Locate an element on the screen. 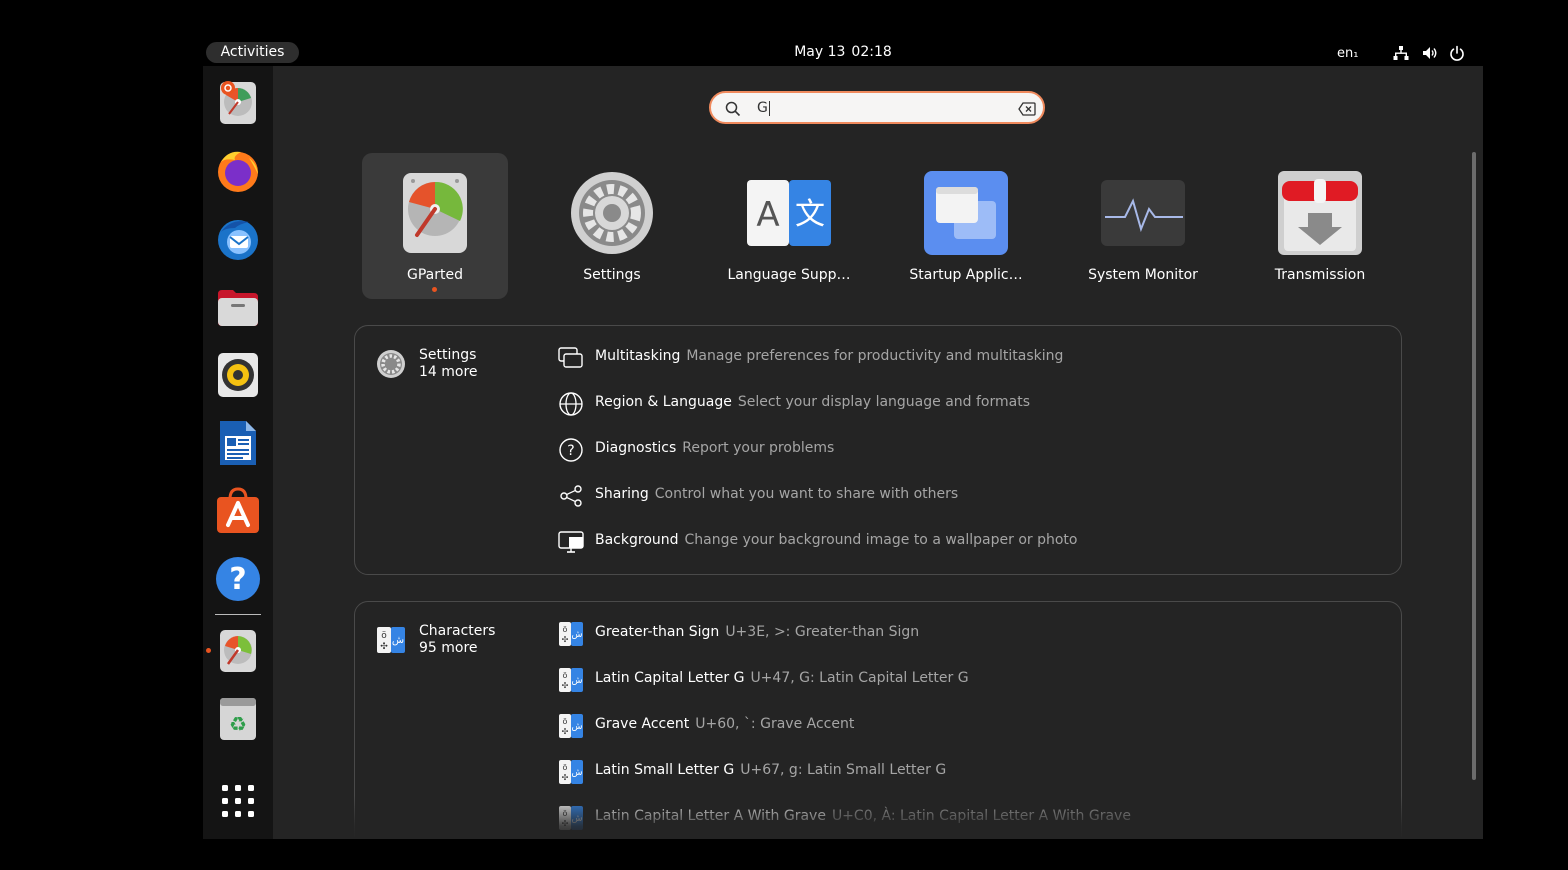  dock-item-firefox is located at coordinates (238, 171).